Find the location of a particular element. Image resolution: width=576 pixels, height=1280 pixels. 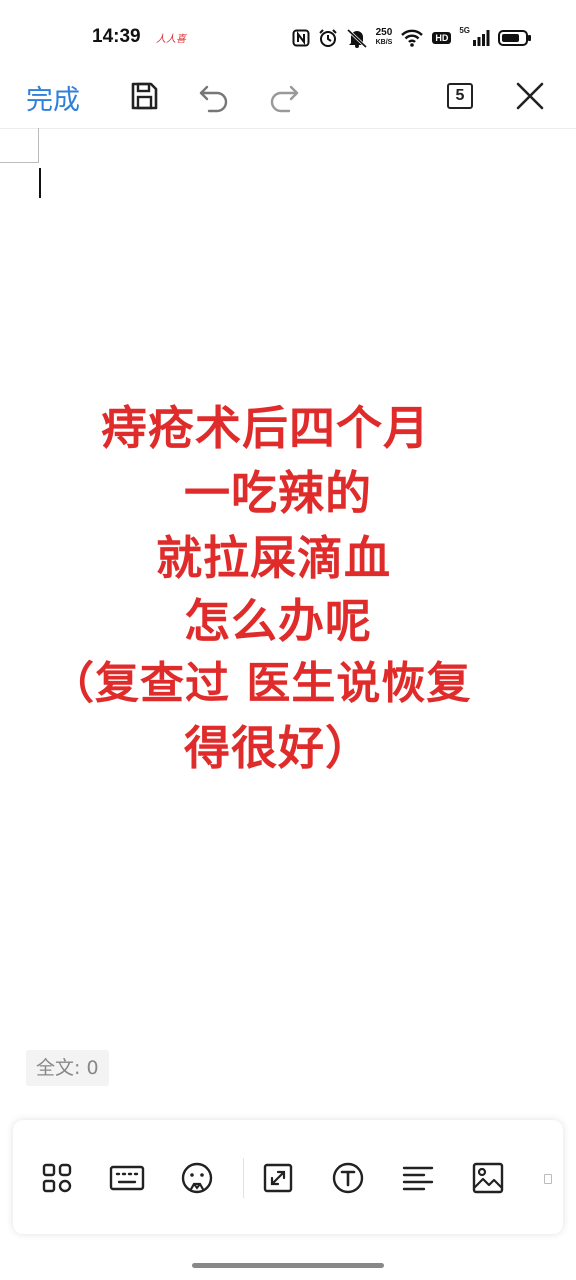

redo-button is located at coordinates (284, 96).